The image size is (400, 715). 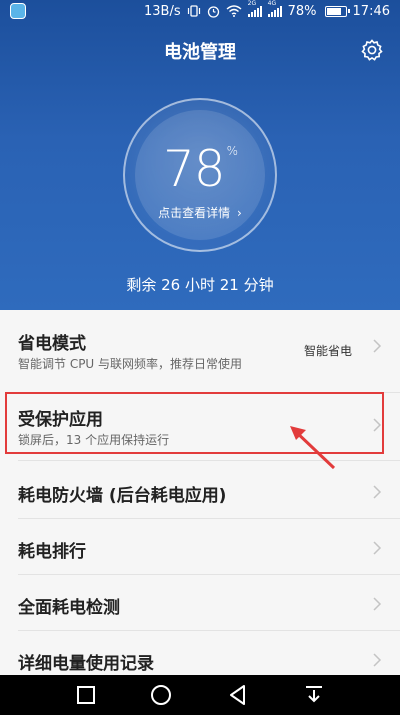 I want to click on net-4g-label: 4G, so click(x=272, y=3).